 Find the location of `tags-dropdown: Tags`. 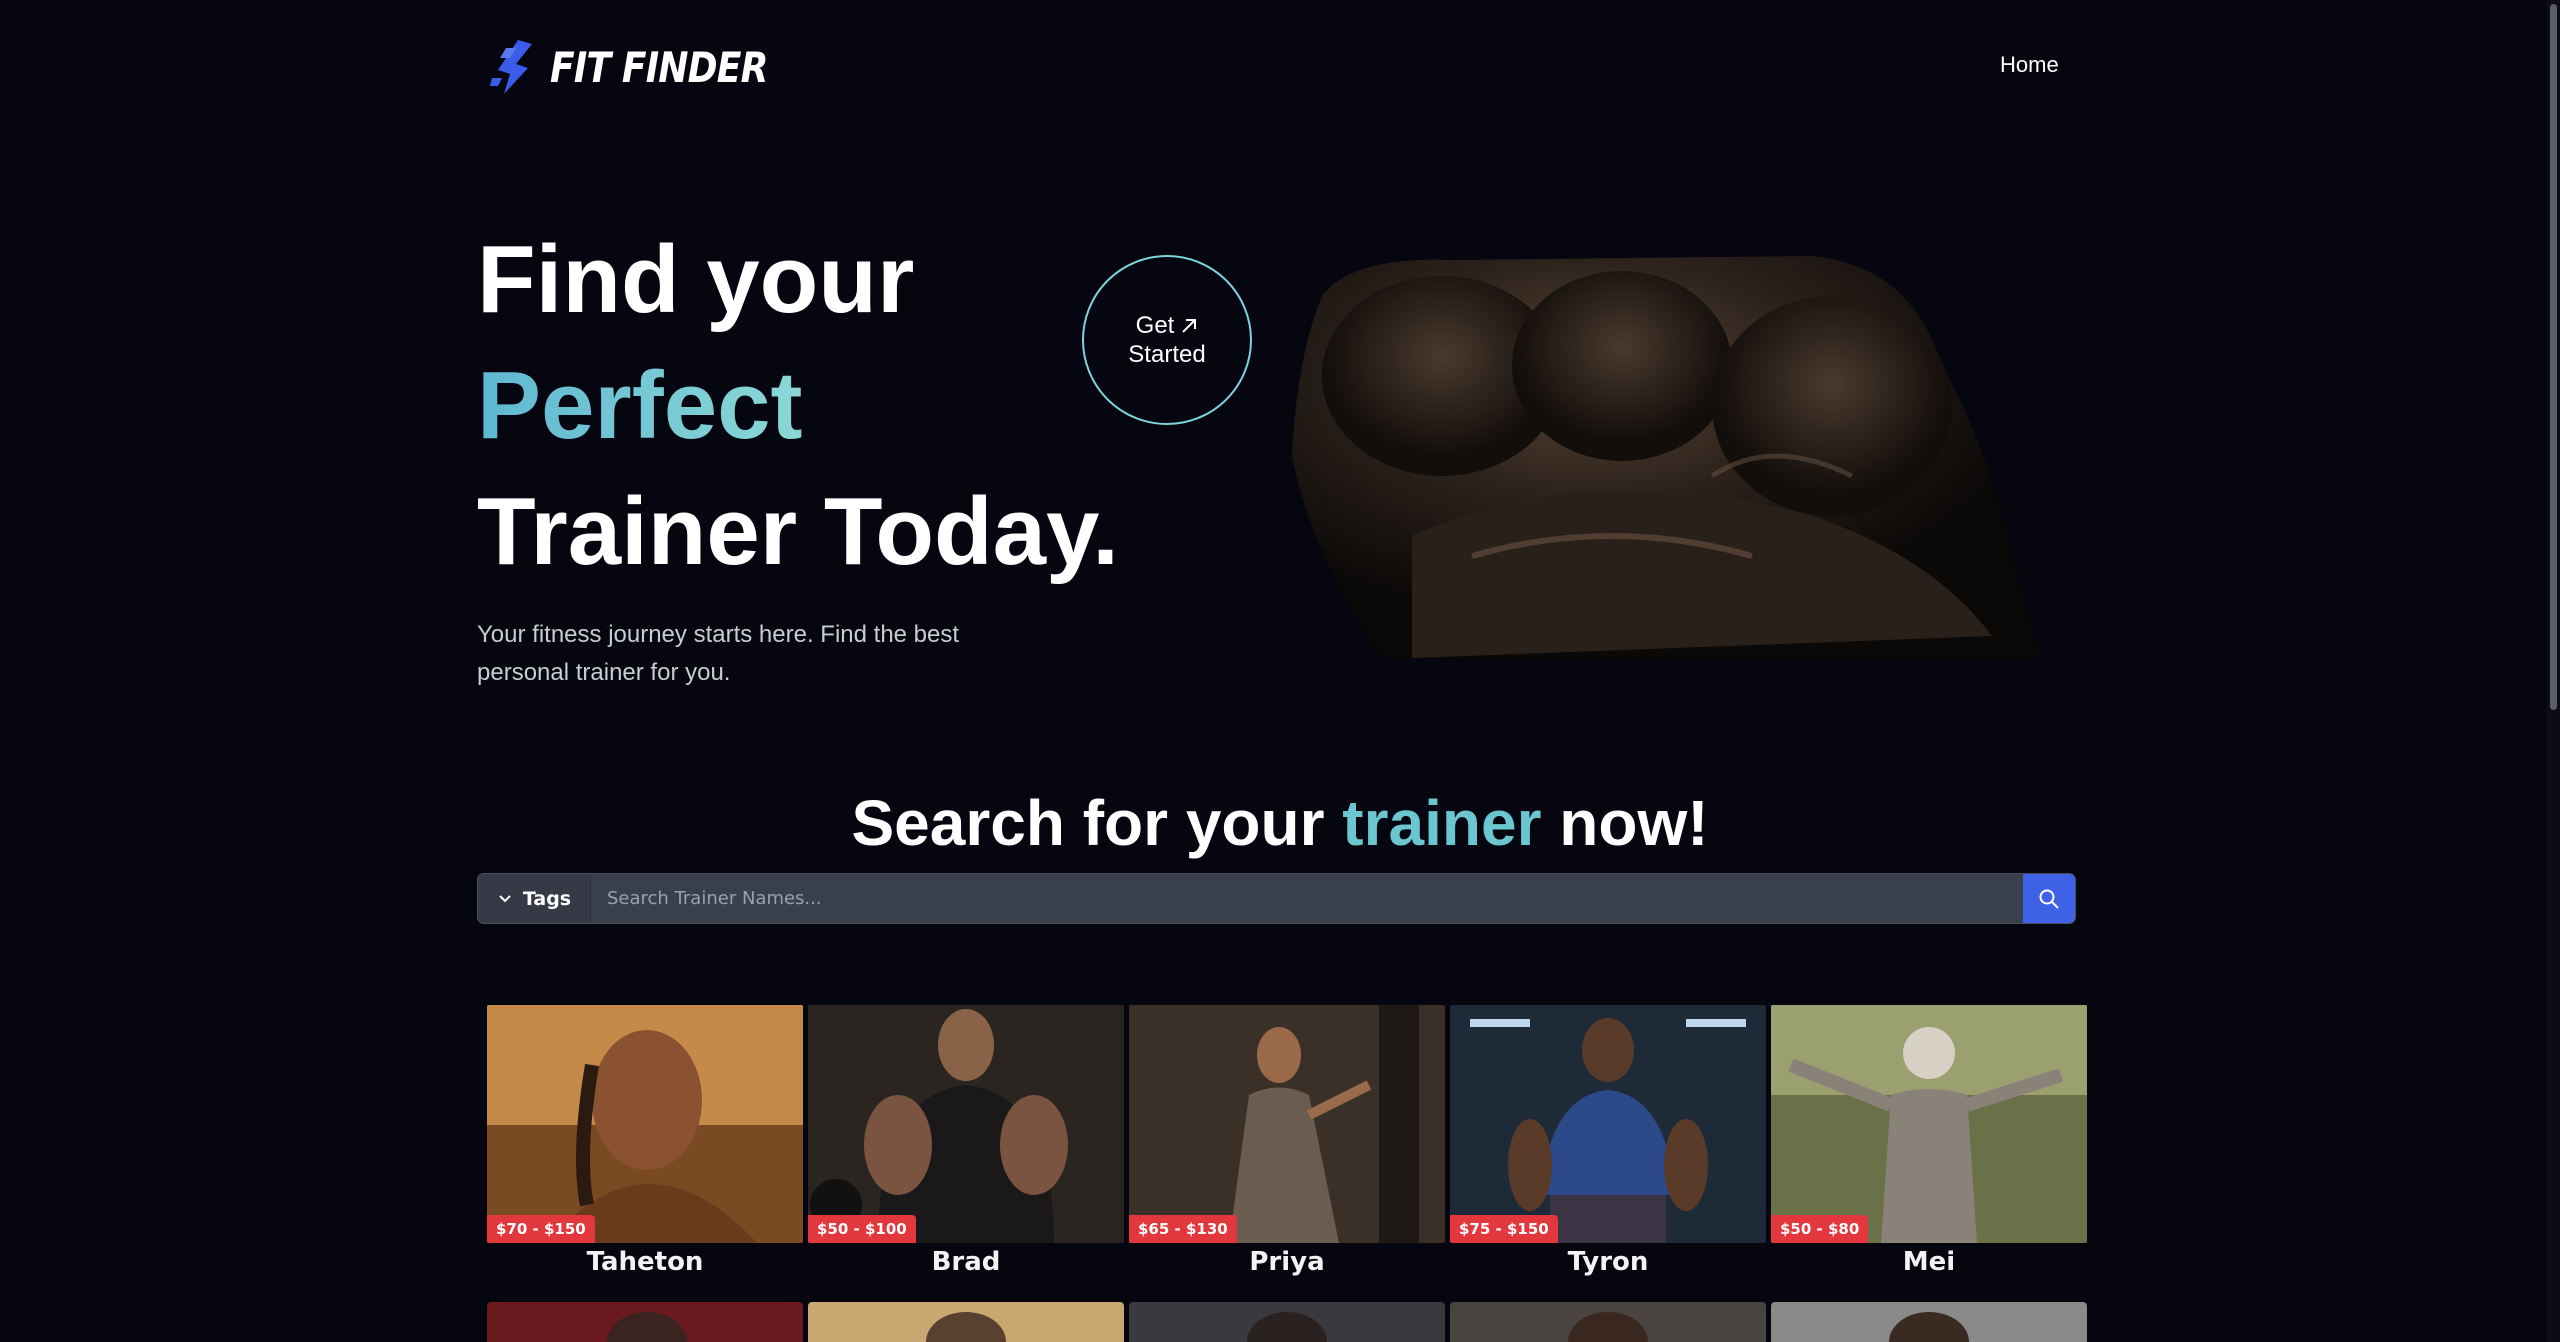

tags-dropdown: Tags is located at coordinates (534, 898).